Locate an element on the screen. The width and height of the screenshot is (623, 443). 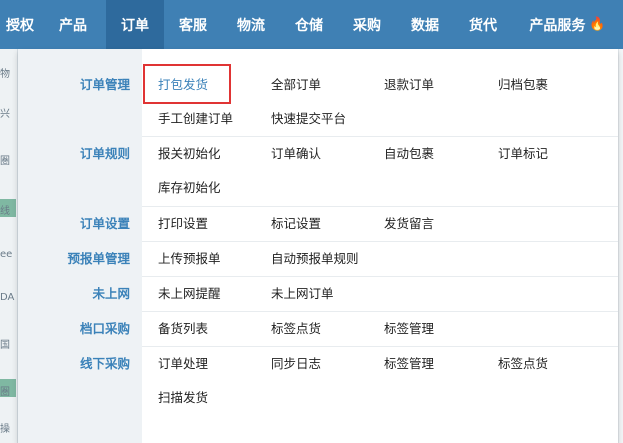
menu-item-pack-and-ship: 打包发货 is located at coordinates (183, 85).